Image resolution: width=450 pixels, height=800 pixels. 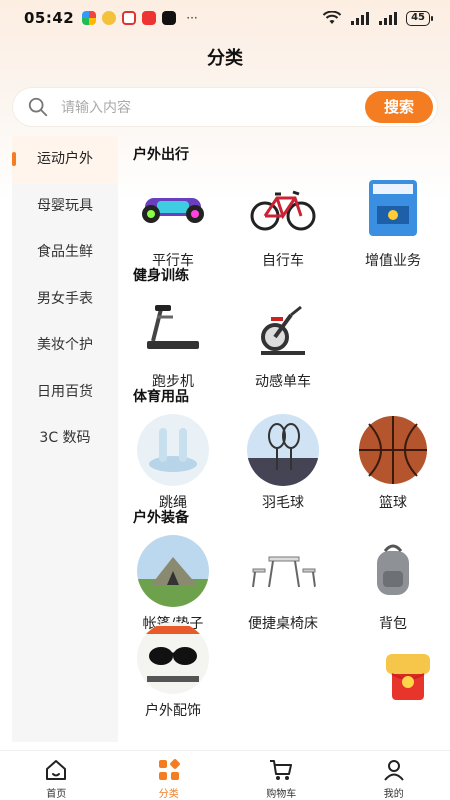 I want to click on category-item-value-added-service: 增值业务, so click(x=393, y=221).